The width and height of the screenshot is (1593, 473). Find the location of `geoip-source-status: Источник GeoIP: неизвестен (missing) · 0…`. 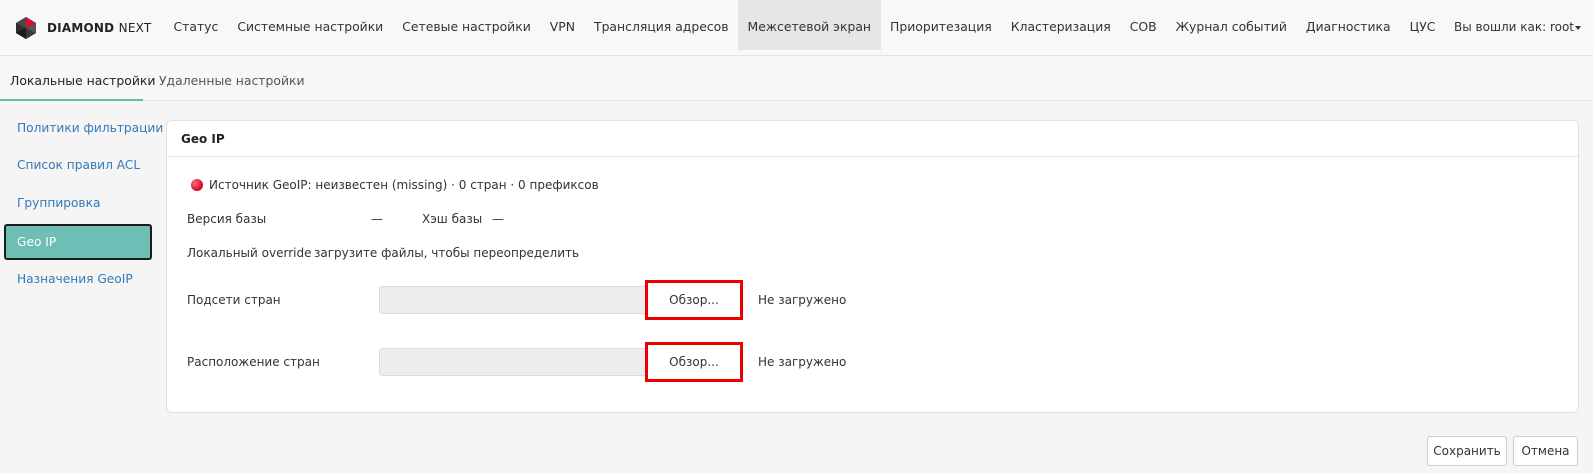

geoip-source-status: Источник GeoIP: неизвестен (missing) · 0… is located at coordinates (395, 185).